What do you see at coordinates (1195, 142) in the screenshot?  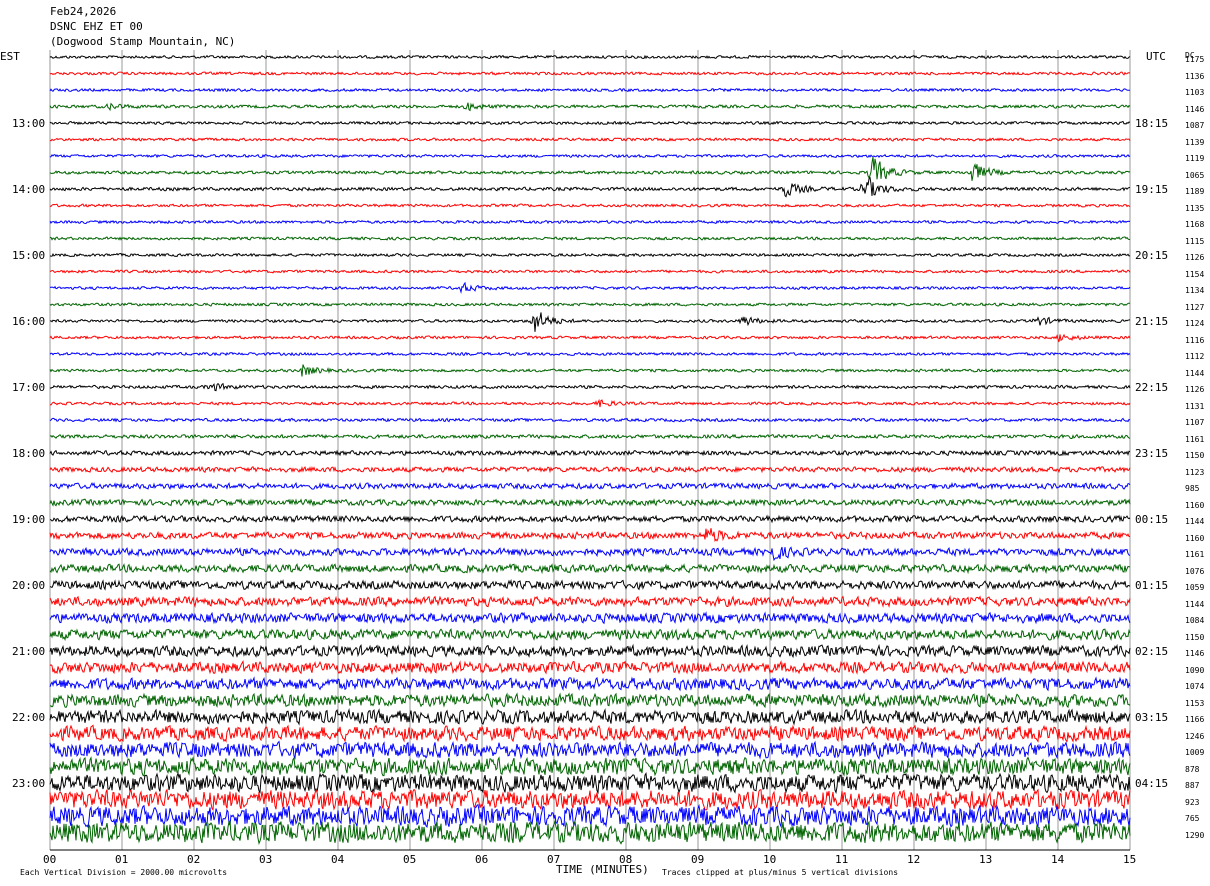 I see `dc-offset-value: 1139` at bounding box center [1195, 142].